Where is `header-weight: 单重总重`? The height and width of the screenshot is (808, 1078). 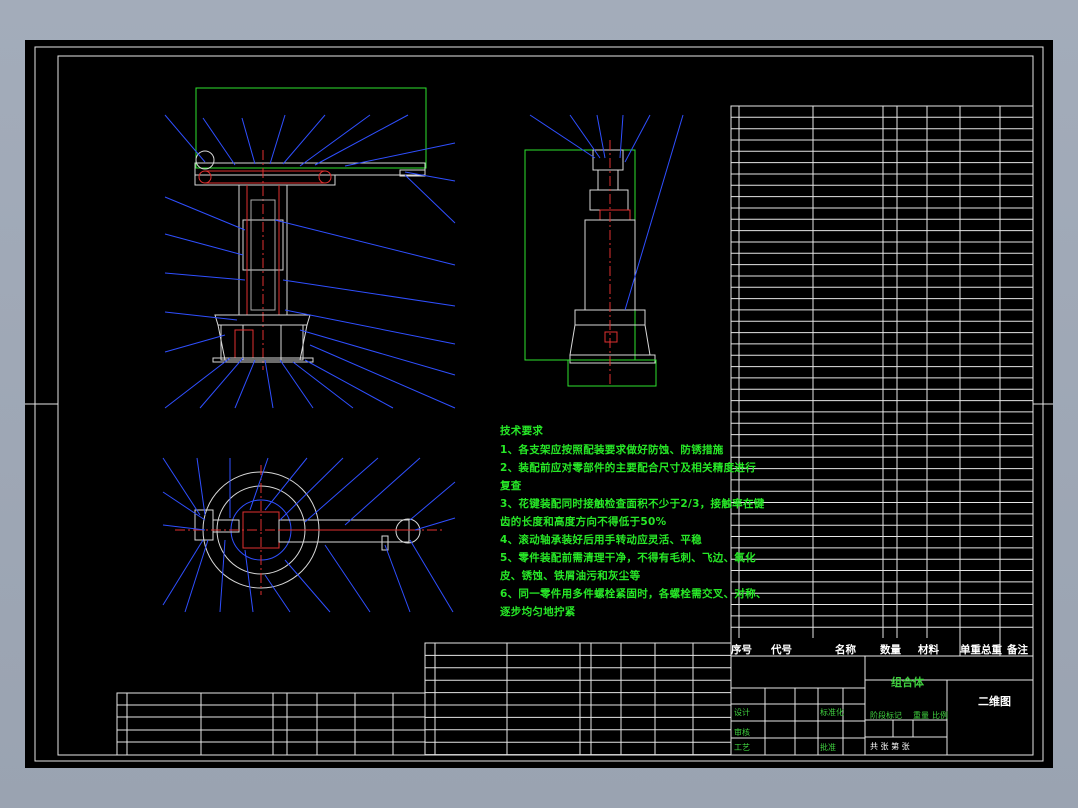 header-weight: 单重总重 is located at coordinates (981, 650).